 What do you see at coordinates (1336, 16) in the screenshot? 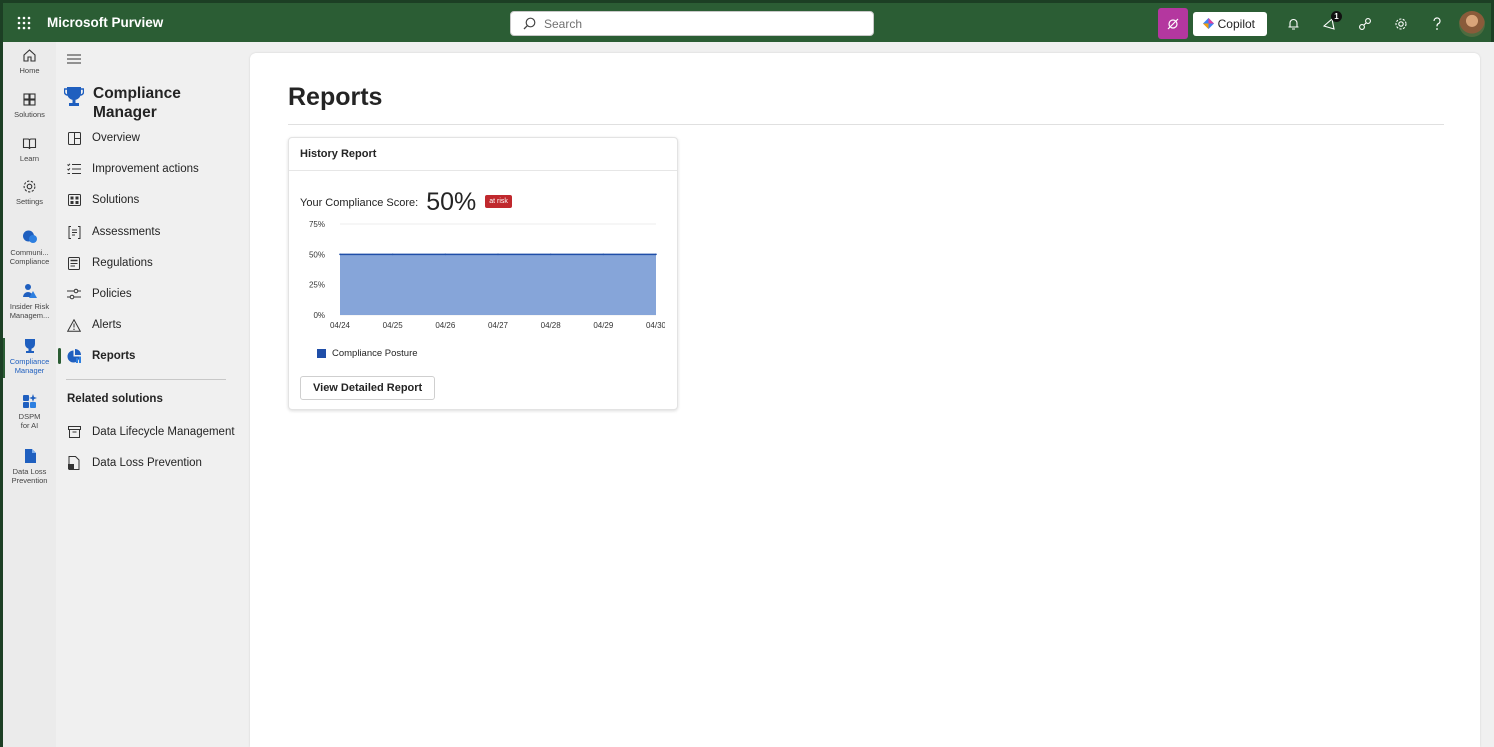
I see `notification-badge: 1` at bounding box center [1336, 16].